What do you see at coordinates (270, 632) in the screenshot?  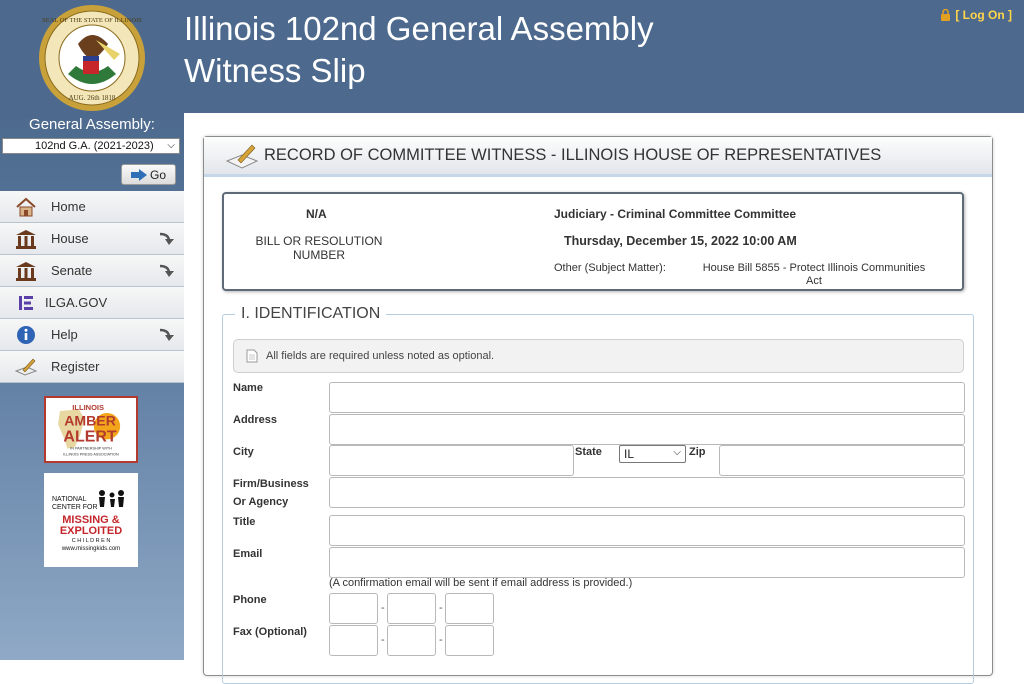 I see `fax-label: Fax (Optional)` at bounding box center [270, 632].